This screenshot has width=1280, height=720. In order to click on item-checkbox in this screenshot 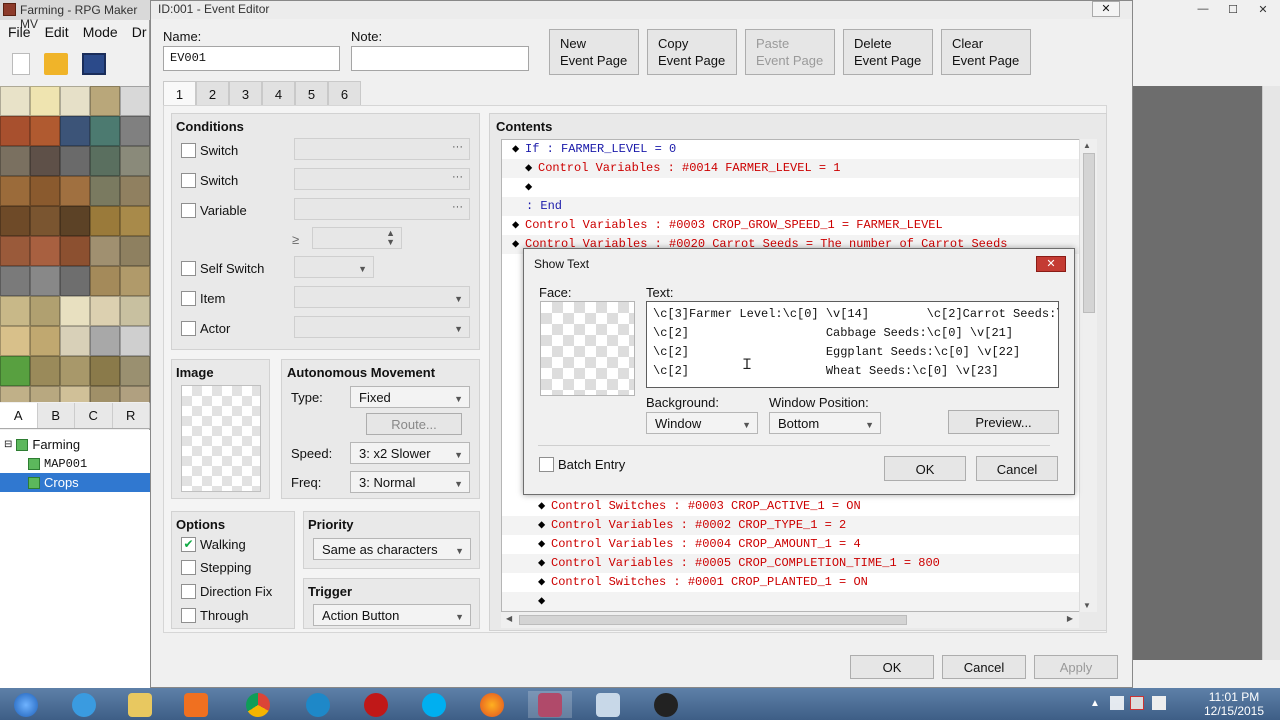, I will do `click(188, 298)`.